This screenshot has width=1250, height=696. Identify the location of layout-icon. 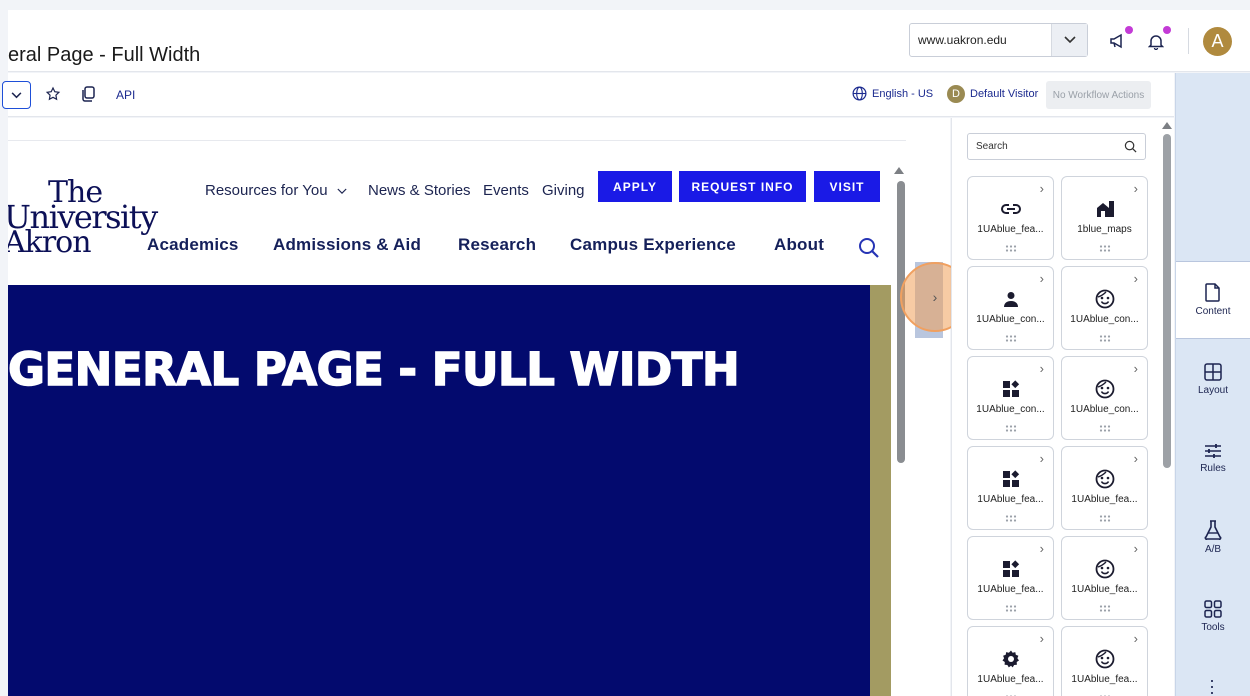
(1213, 371).